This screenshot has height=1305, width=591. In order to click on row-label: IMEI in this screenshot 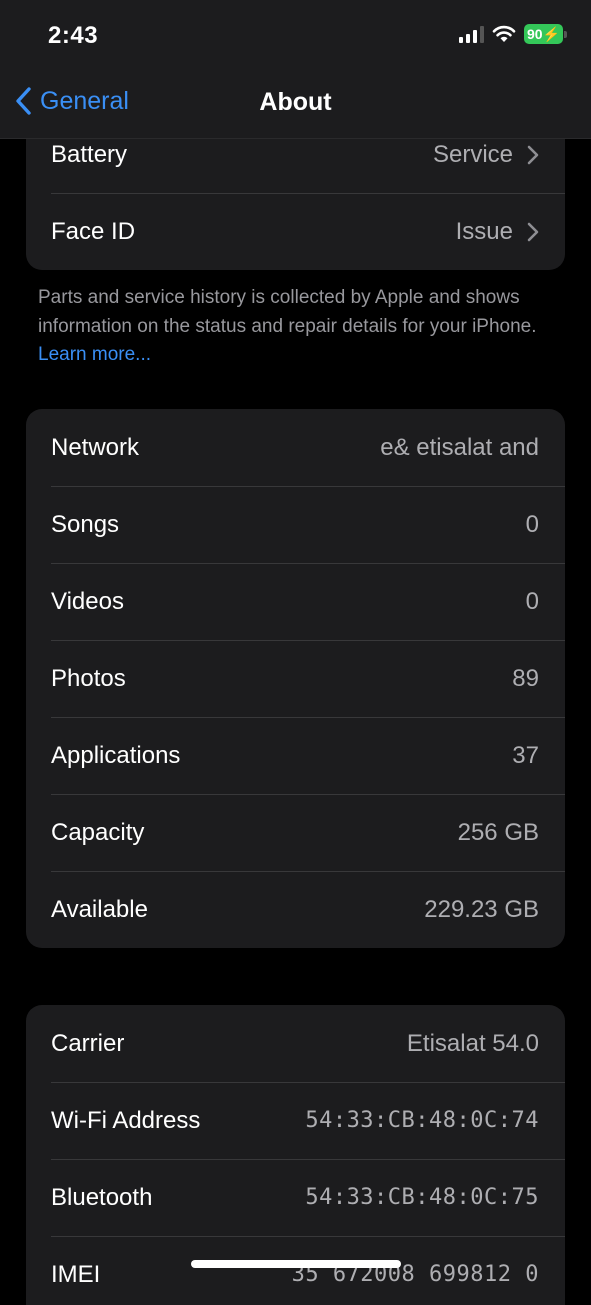, I will do `click(76, 1274)`.